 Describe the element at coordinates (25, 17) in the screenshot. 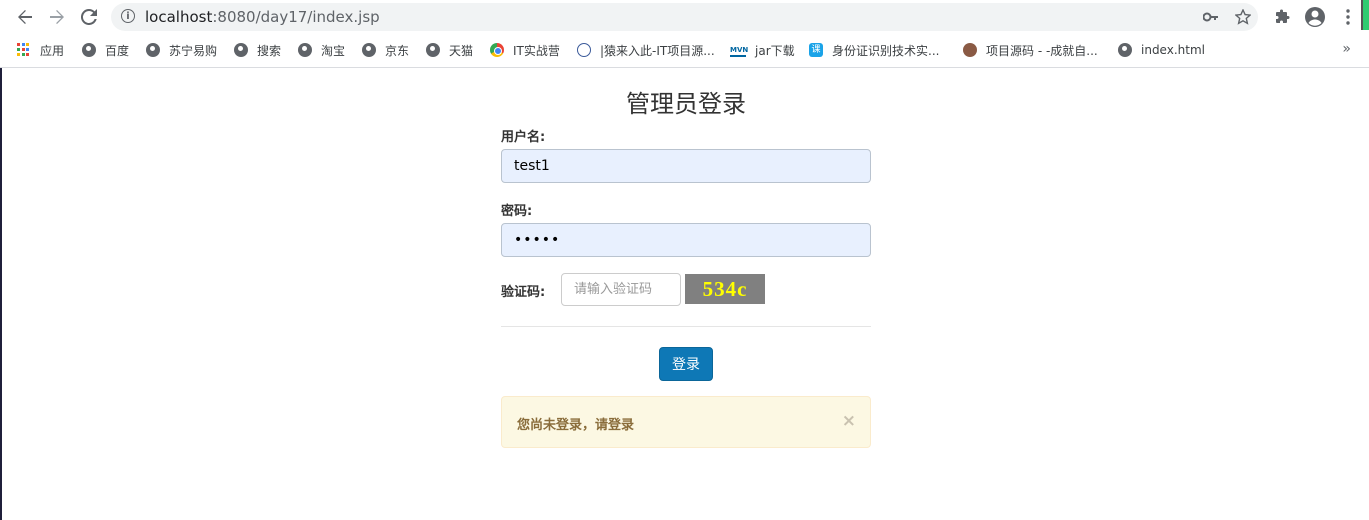

I see `back-arrow-icon` at that location.